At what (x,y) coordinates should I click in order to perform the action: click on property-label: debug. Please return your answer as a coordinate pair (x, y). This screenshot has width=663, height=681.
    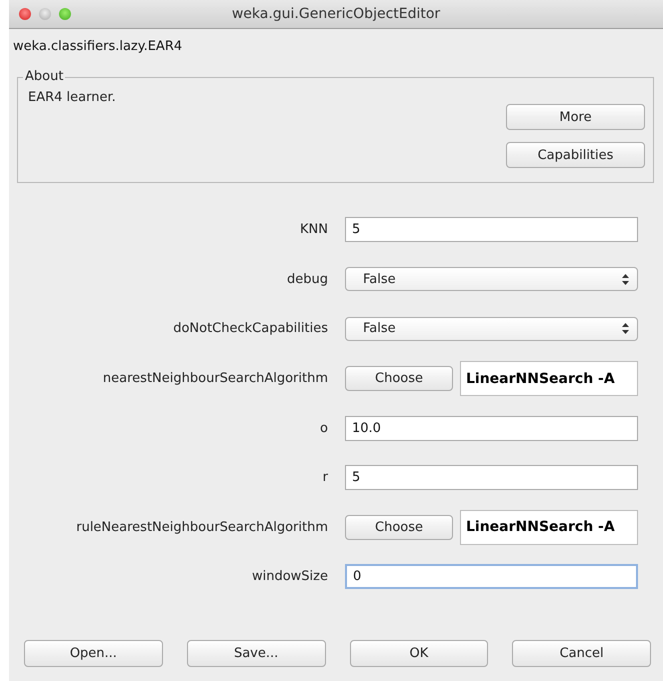
    Looking at the image, I should click on (307, 279).